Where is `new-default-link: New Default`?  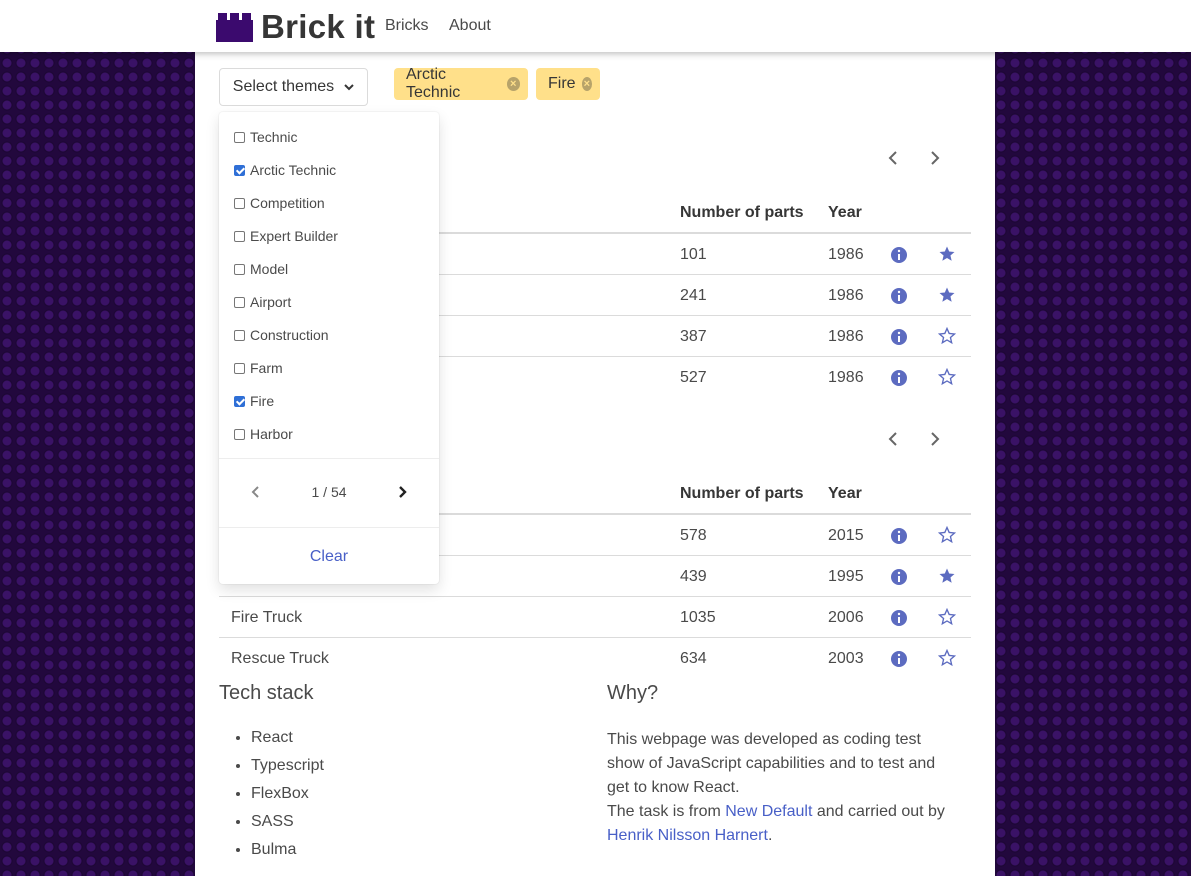
new-default-link: New Default is located at coordinates (768, 811).